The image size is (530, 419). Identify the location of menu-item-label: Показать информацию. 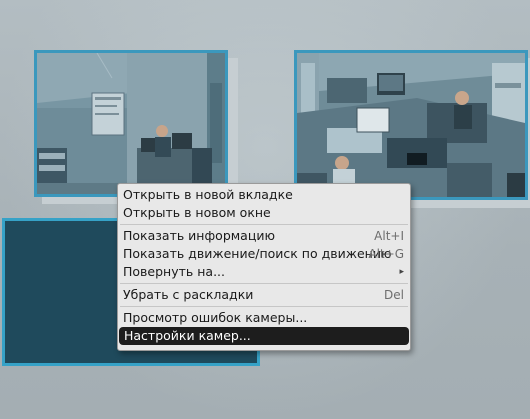
(199, 235).